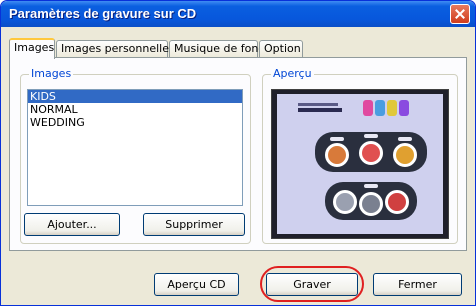 This screenshot has height=306, width=476. What do you see at coordinates (292, 73) in the screenshot?
I see `preview-group-legend: Aperçu` at bounding box center [292, 73].